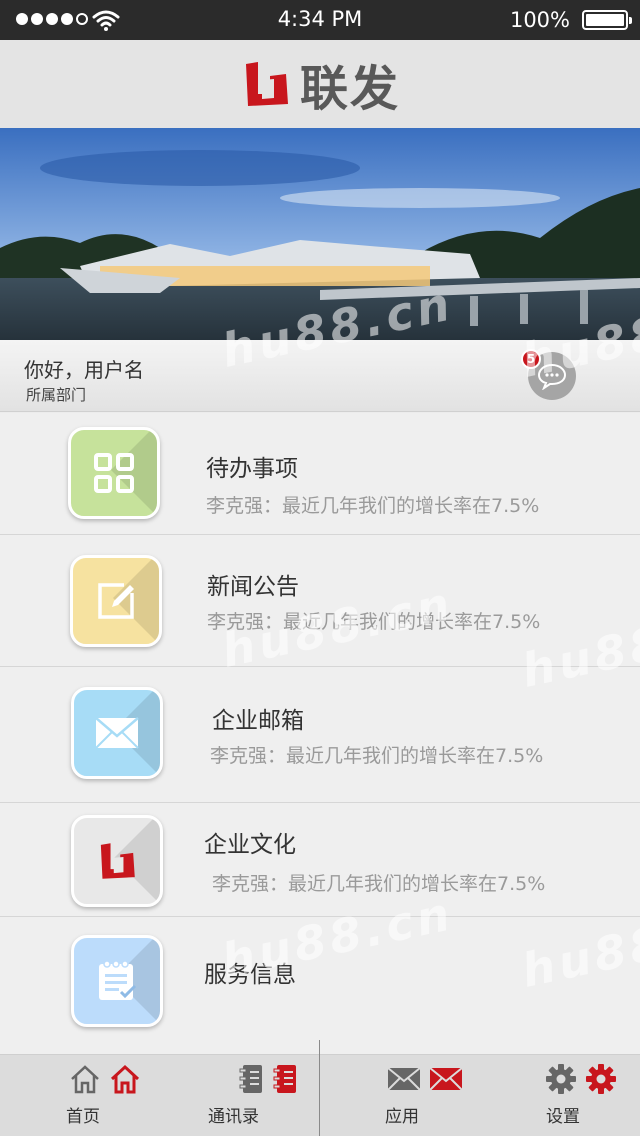  Describe the element at coordinates (83, 1117) in the screenshot. I see `tab-label: 首页` at that location.